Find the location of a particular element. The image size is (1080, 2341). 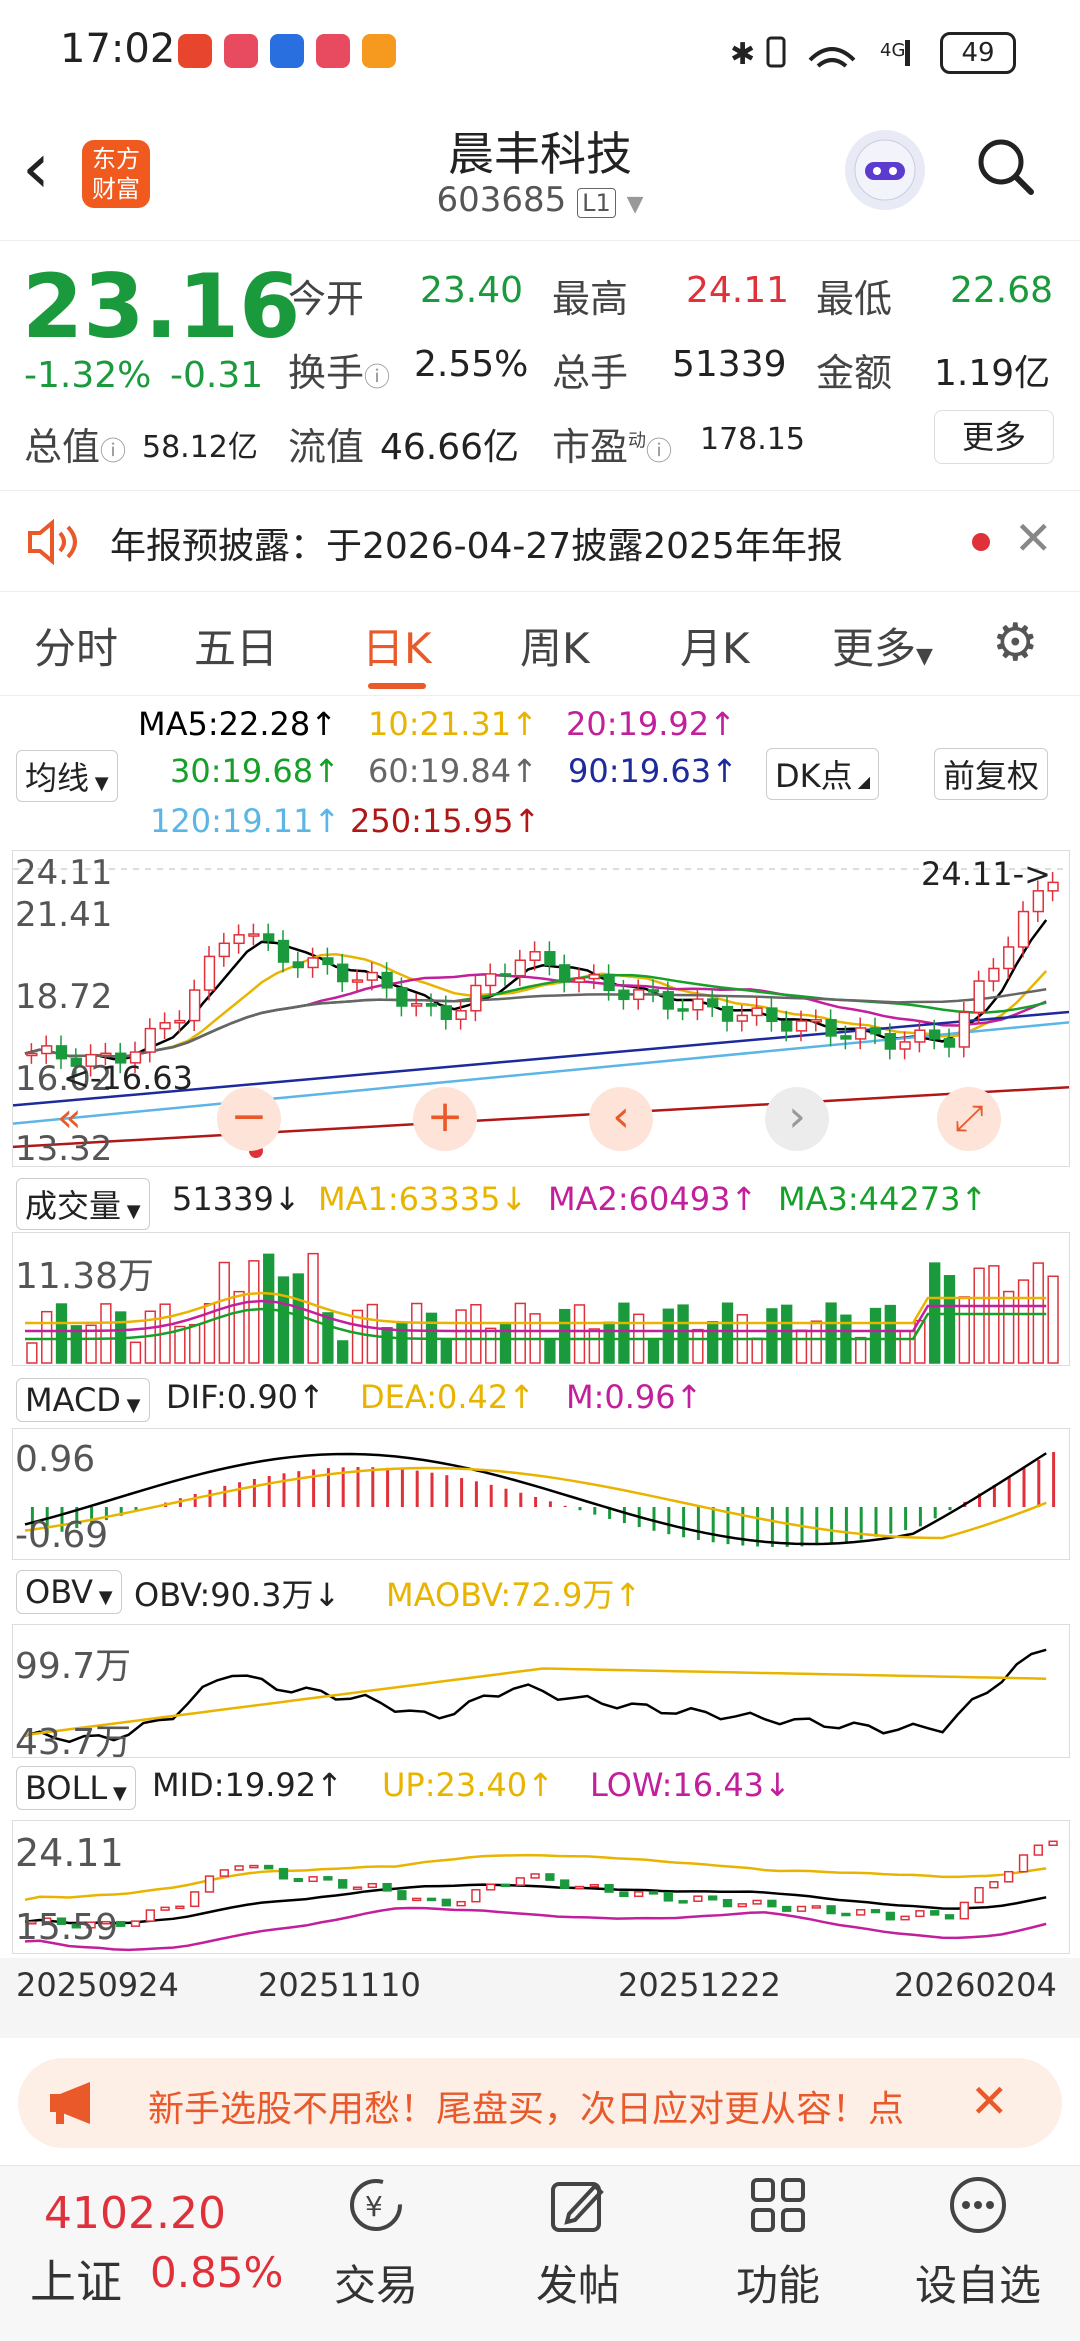

more-dots-icon is located at coordinates (978, 2205).